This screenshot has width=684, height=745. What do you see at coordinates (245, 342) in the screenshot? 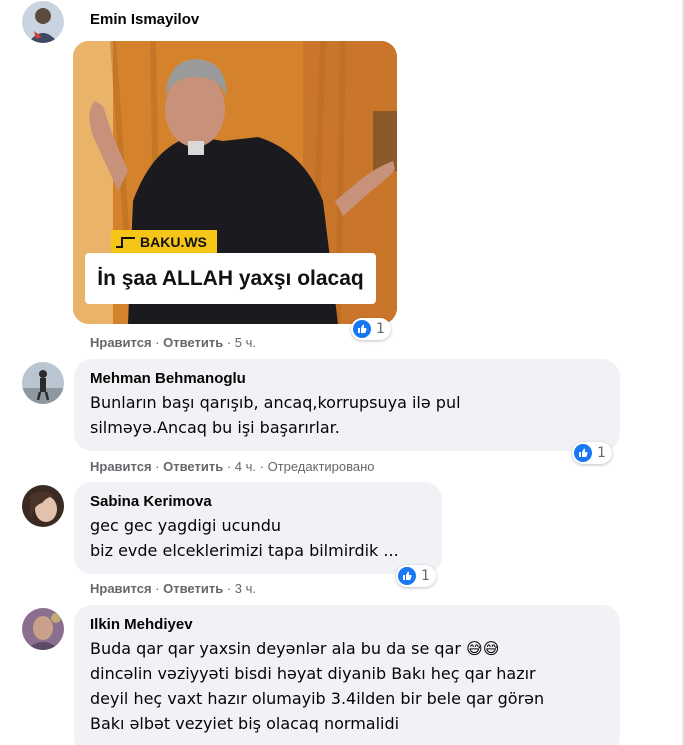
I see `comment-time: 5 ч.` at bounding box center [245, 342].